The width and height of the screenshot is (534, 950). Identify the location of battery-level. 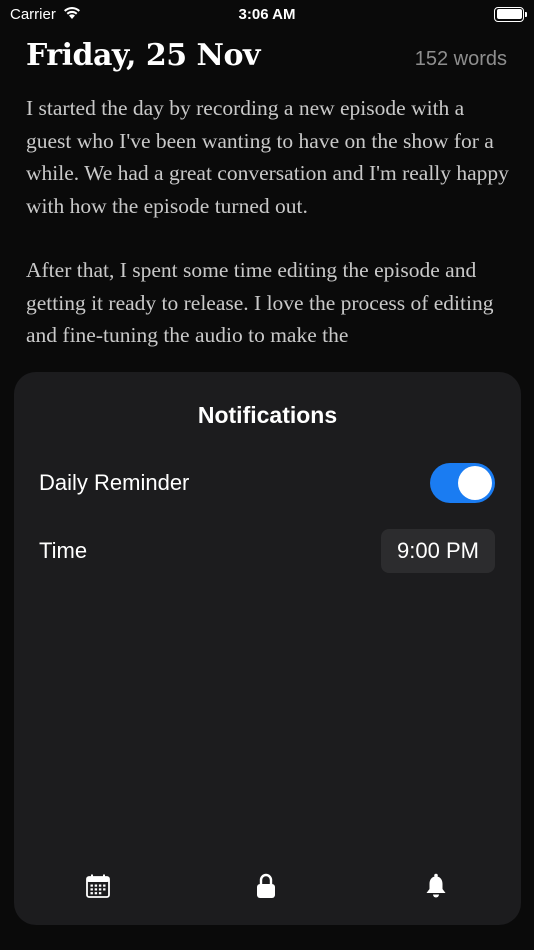
(509, 14).